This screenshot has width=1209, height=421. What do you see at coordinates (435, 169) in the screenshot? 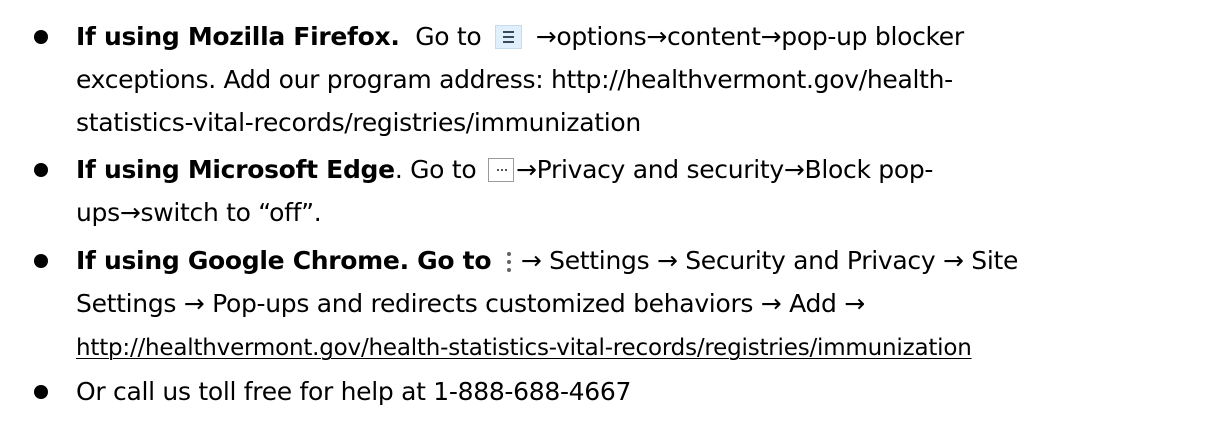
I see `edge-go-to: . Go to` at bounding box center [435, 169].